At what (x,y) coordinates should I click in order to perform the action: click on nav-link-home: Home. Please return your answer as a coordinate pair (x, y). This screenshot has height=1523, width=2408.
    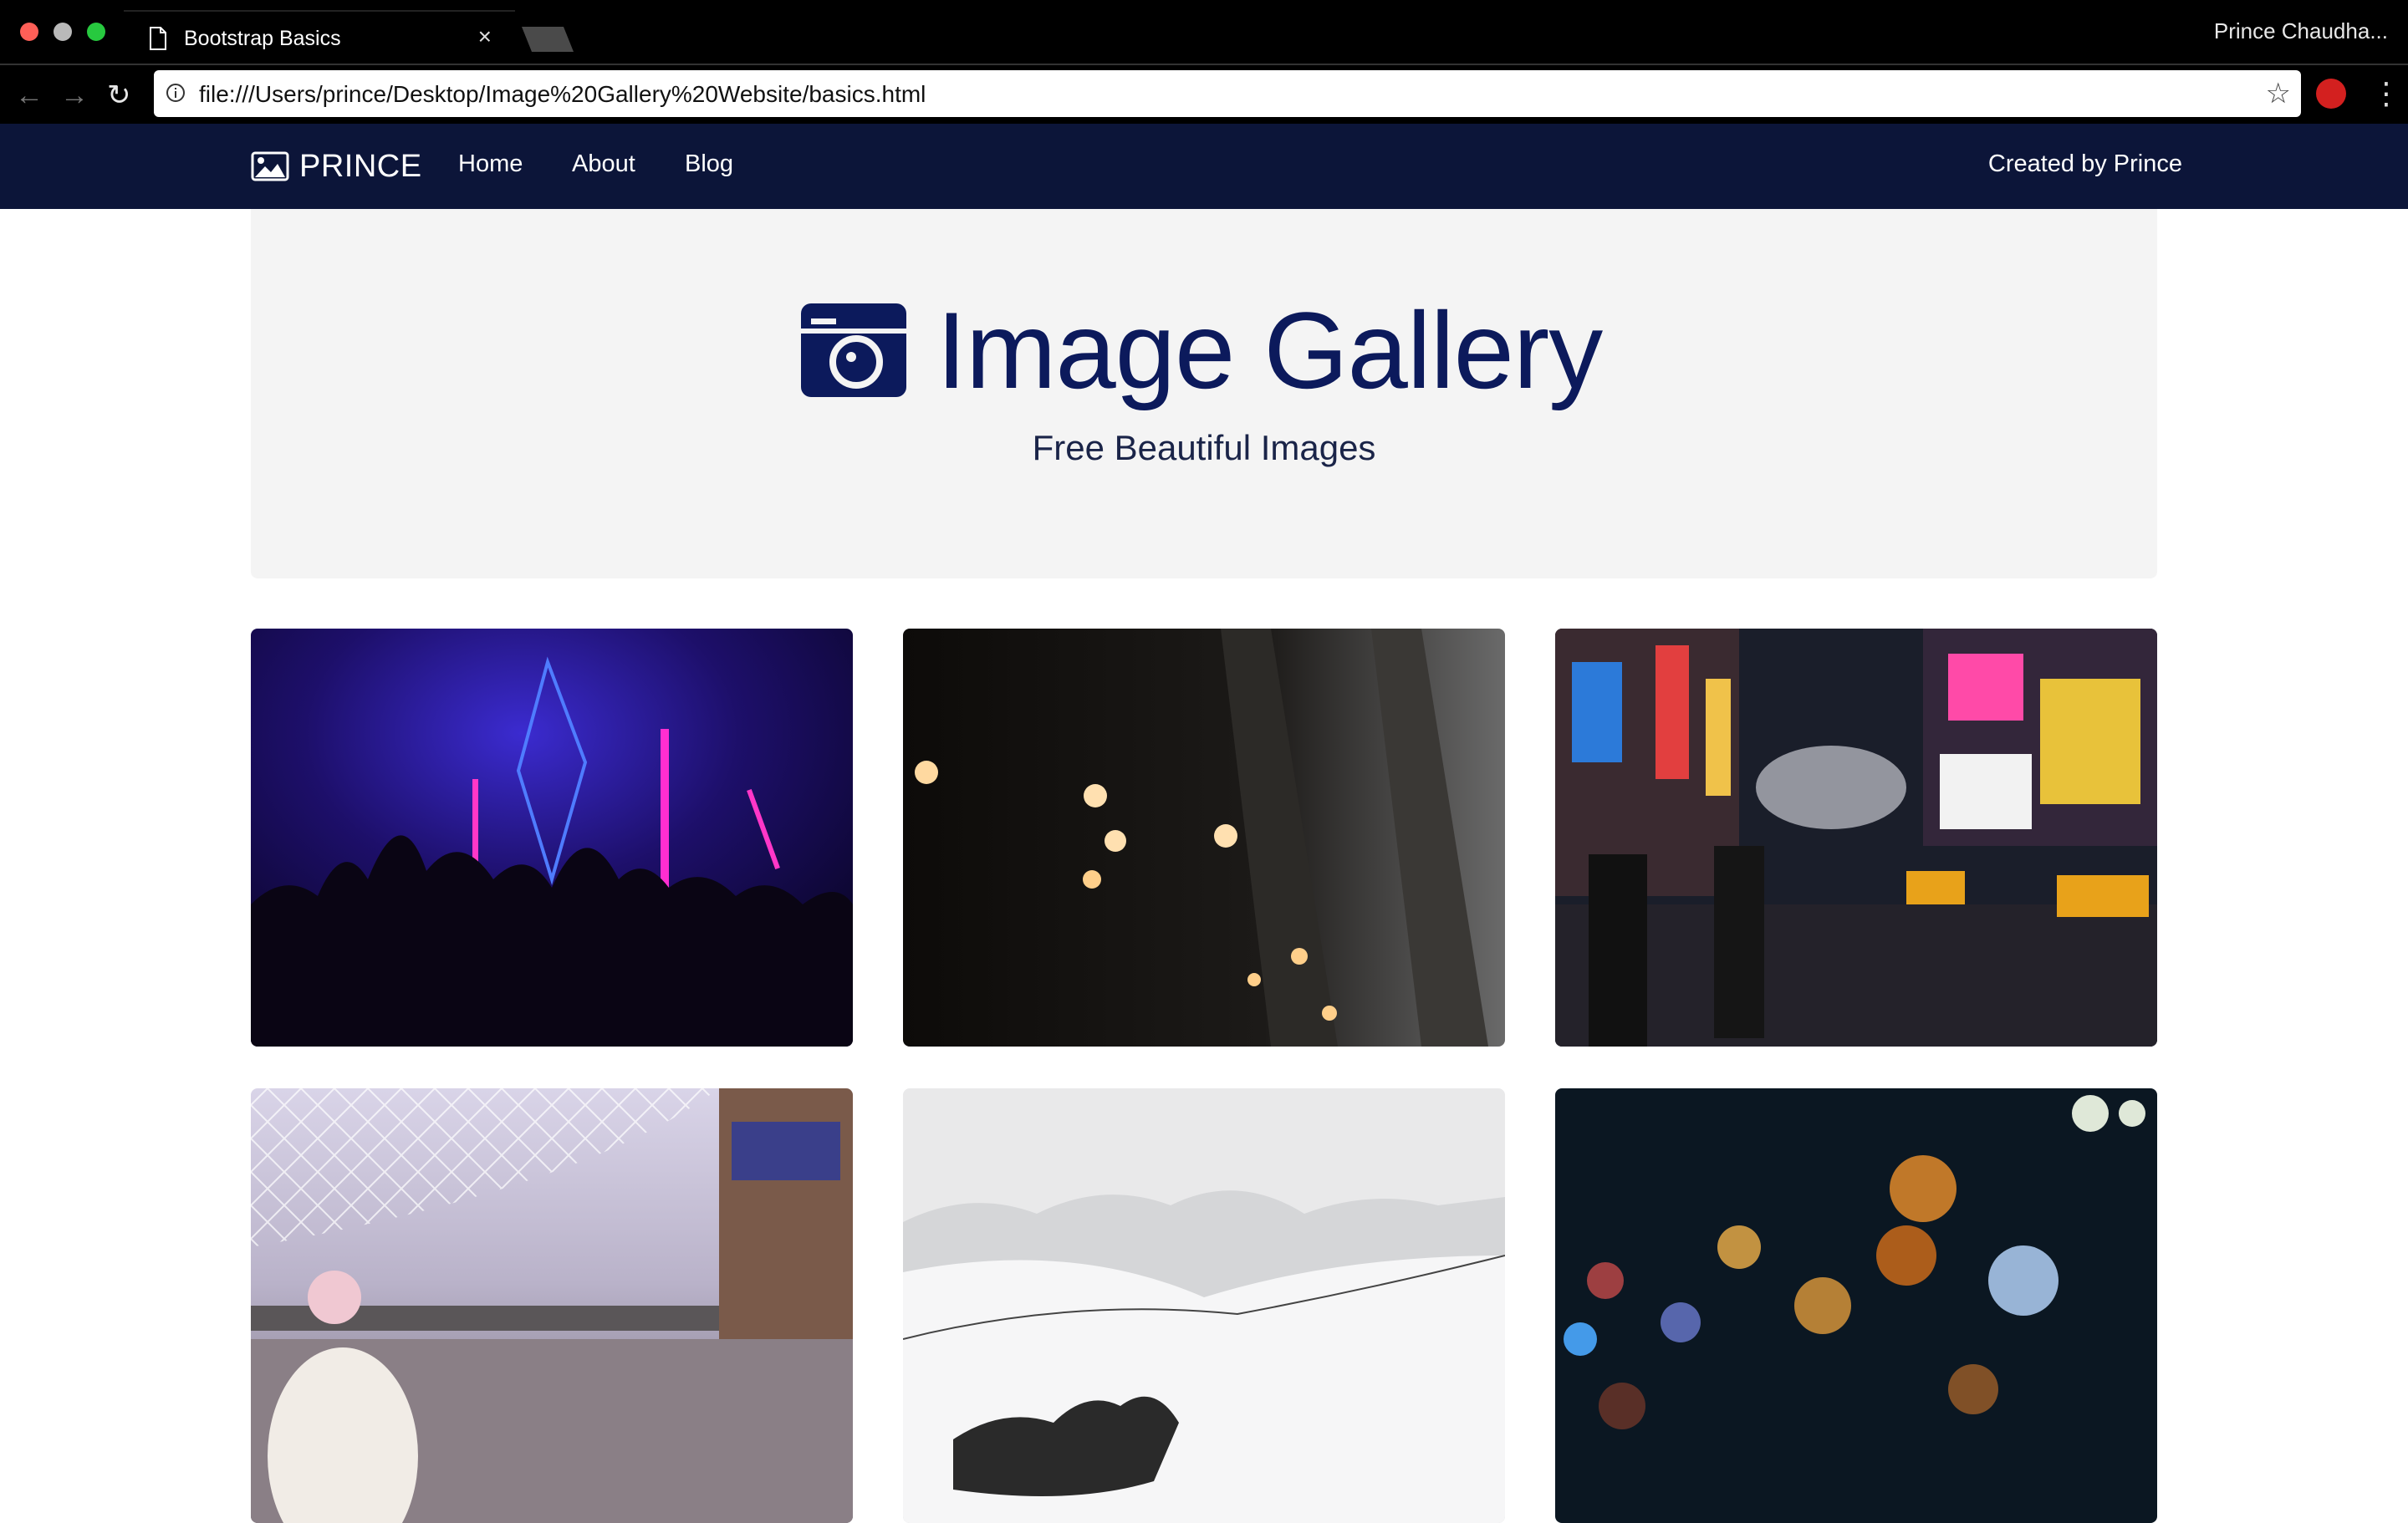
    Looking at the image, I should click on (491, 164).